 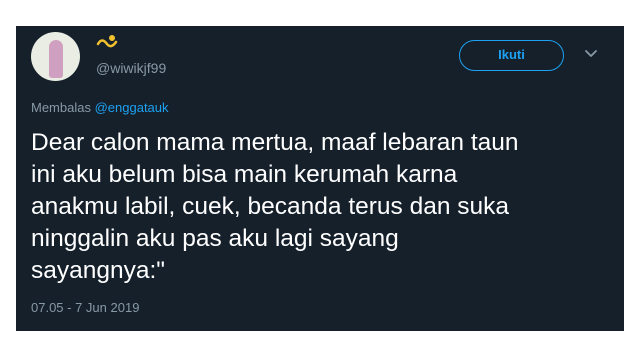 I want to click on wave-sun-emoji-icon, so click(x=107, y=41).